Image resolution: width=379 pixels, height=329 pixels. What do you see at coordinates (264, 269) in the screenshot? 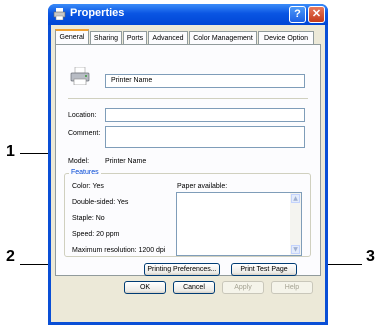
I see `print-test-page-button: Print Test Page` at bounding box center [264, 269].